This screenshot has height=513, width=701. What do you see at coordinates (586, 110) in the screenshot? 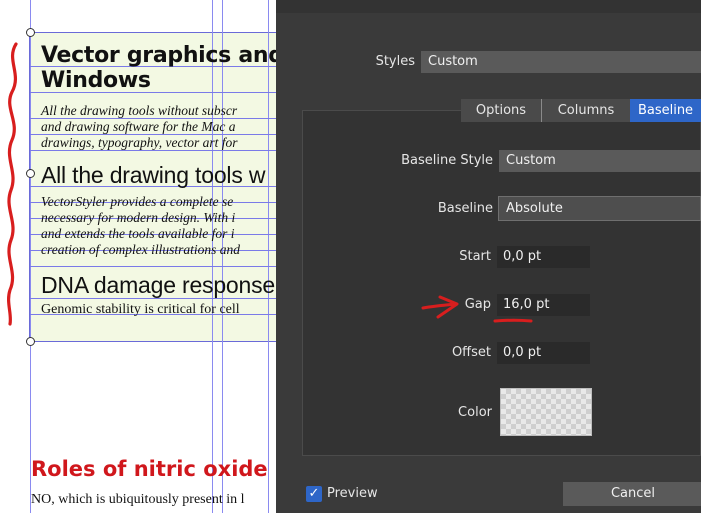
I see `tab-columns: Columns` at bounding box center [586, 110].